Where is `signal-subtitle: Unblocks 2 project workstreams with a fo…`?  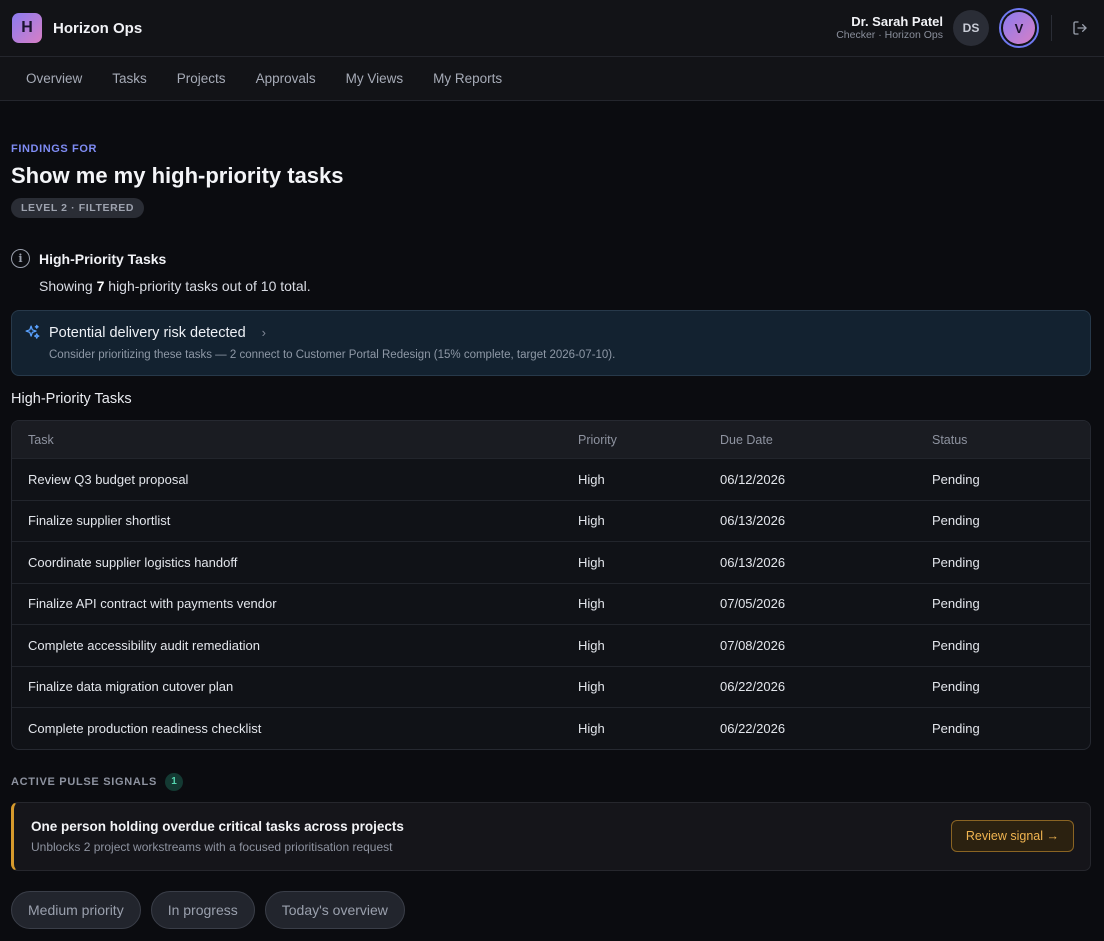
signal-subtitle: Unblocks 2 project workstreams with a fo… is located at coordinates (212, 846).